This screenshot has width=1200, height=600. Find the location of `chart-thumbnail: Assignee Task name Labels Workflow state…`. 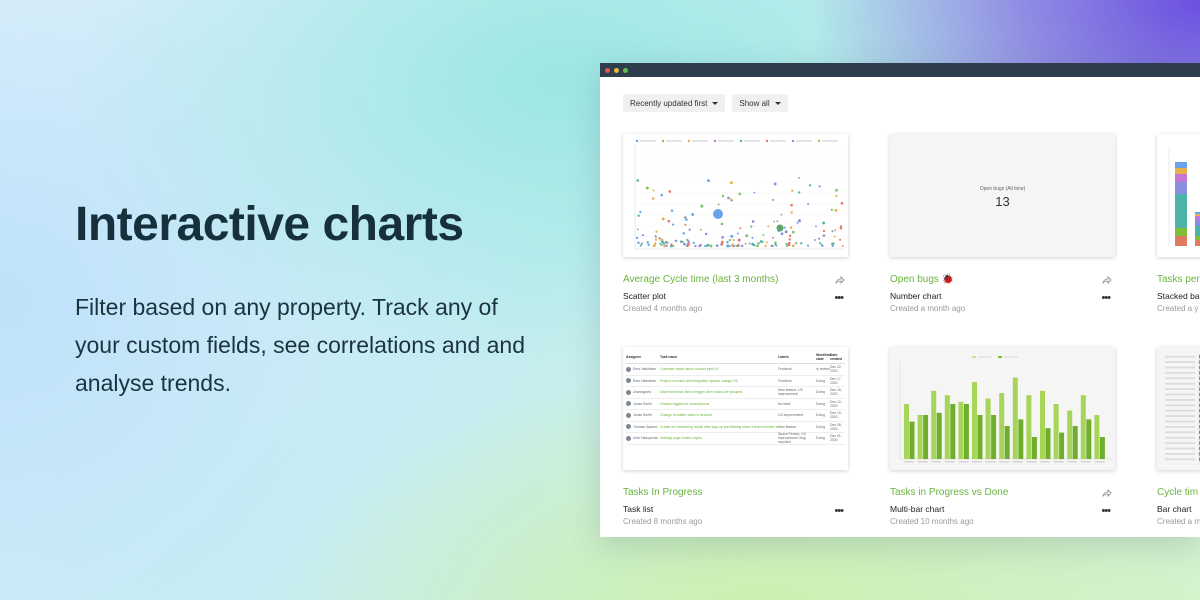

chart-thumbnail: Assignee Task name Labels Workflow state… is located at coordinates (735, 408).